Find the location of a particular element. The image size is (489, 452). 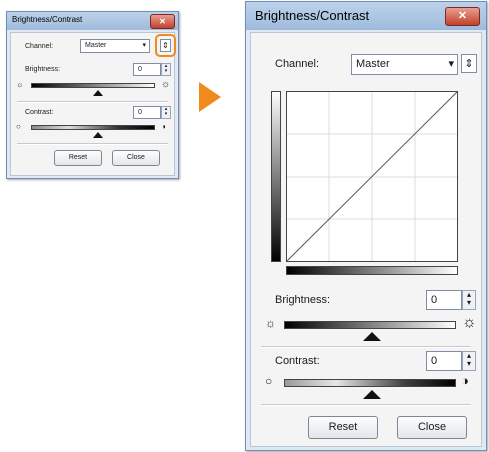

input-level-gradient is located at coordinates (372, 270).